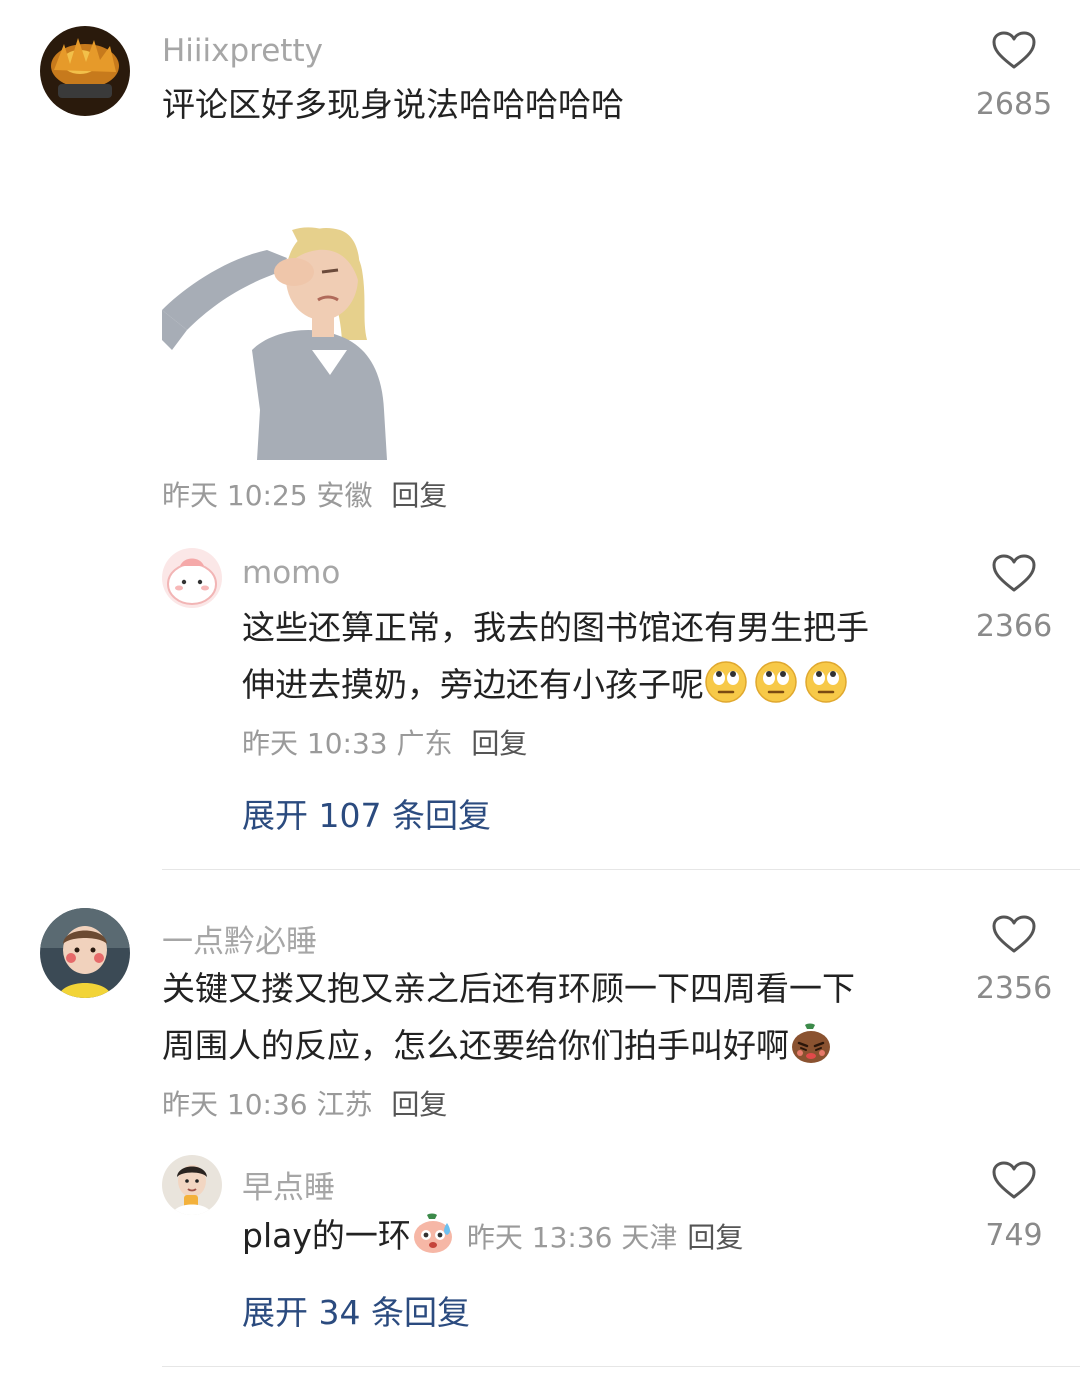 The height and width of the screenshot is (1375, 1080). Describe the element at coordinates (326, 1235) in the screenshot. I see `reply-text-body: play的一环` at that location.